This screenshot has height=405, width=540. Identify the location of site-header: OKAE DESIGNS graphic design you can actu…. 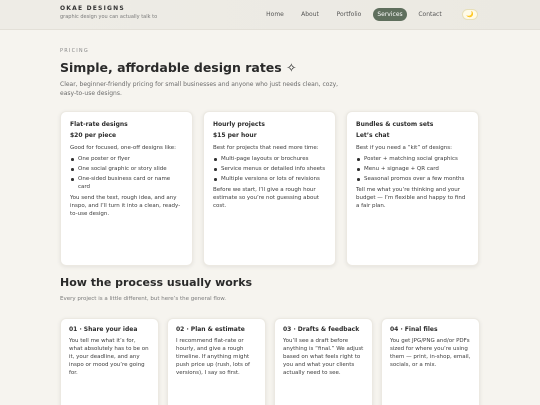
(270, 15).